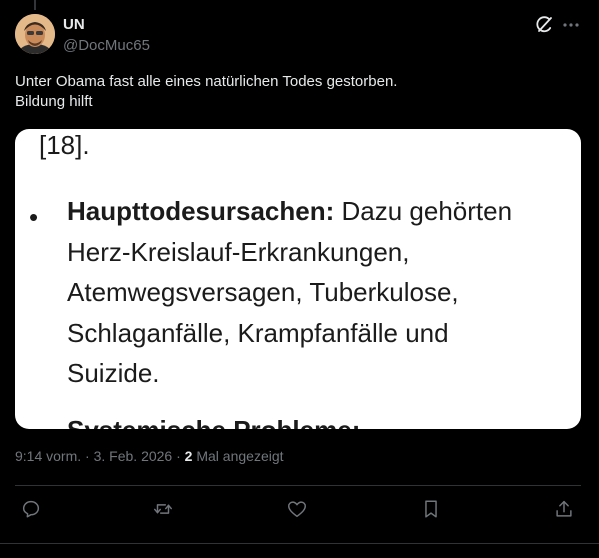  What do you see at coordinates (431, 509) in the screenshot?
I see `bookmark-icon` at bounding box center [431, 509].